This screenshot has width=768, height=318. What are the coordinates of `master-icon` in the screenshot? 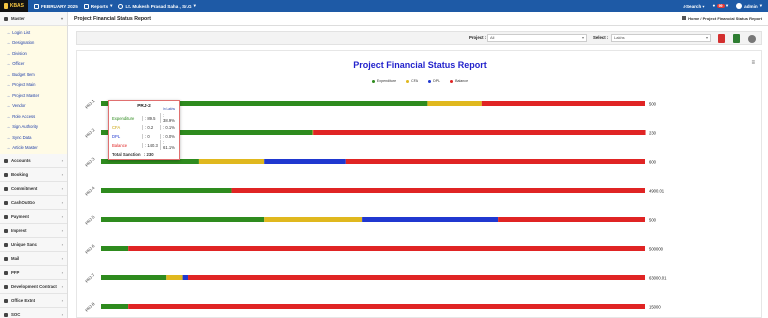 It's located at (6, 18).